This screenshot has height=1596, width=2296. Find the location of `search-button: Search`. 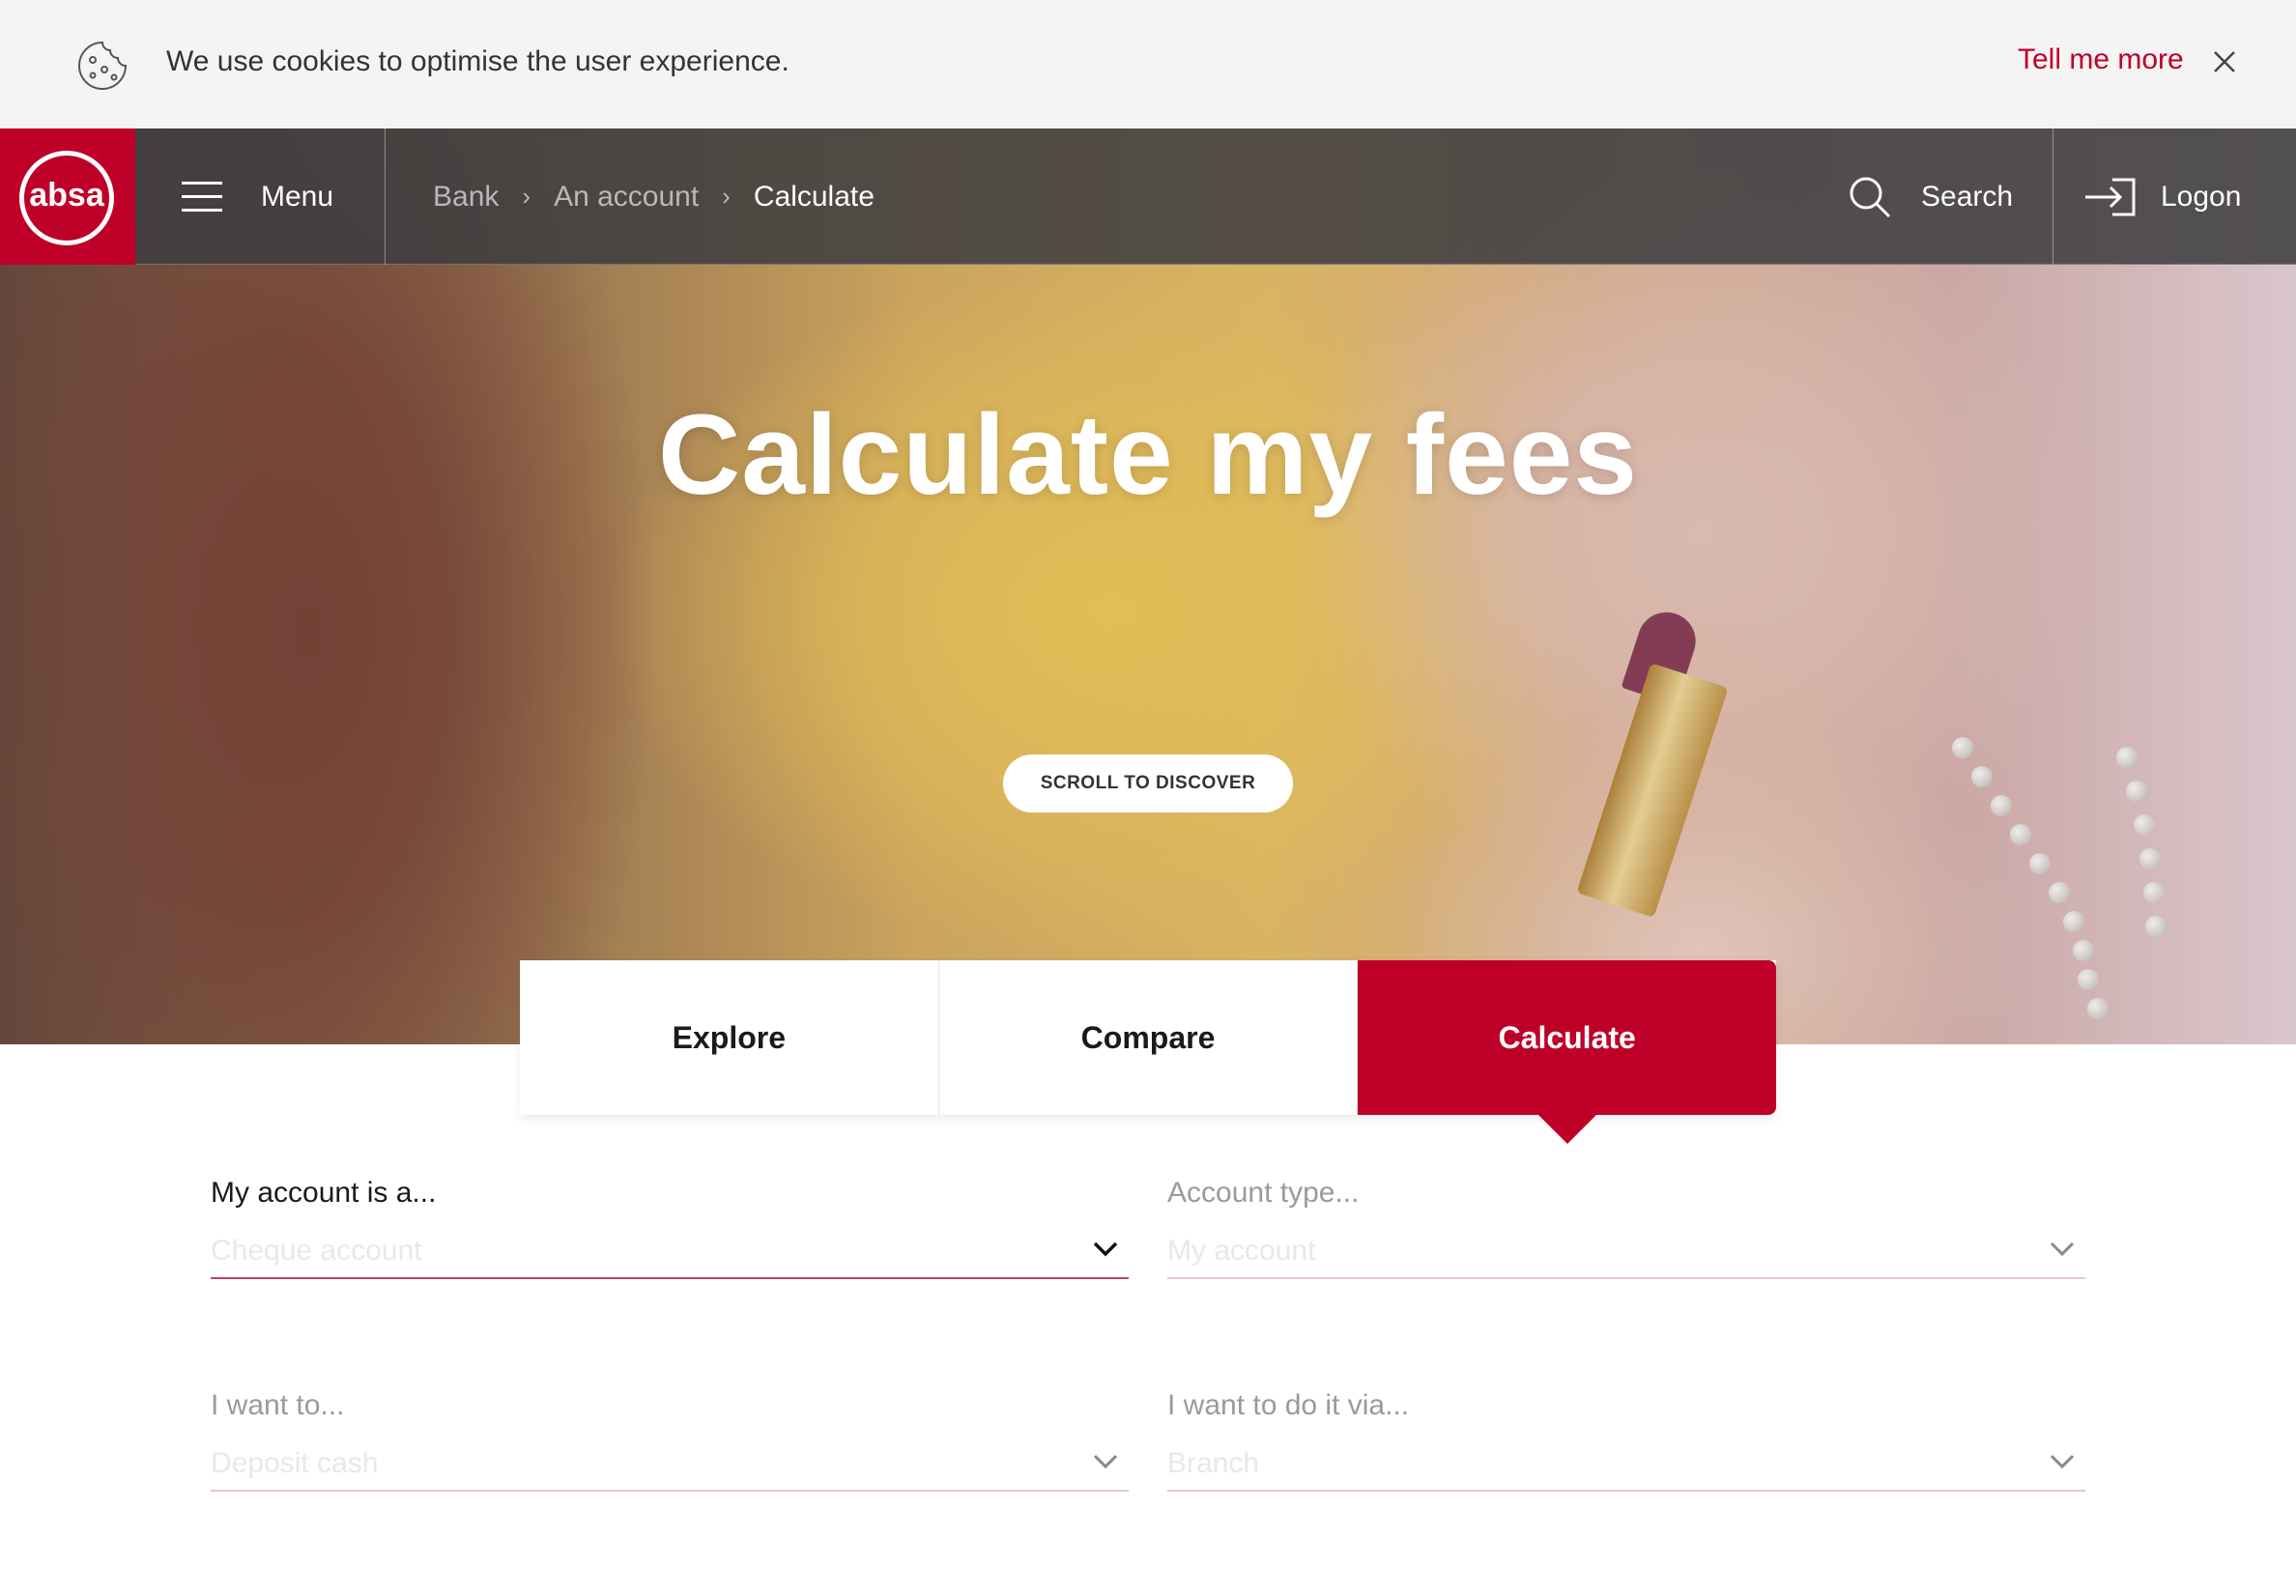

search-button: Search is located at coordinates (1930, 197).